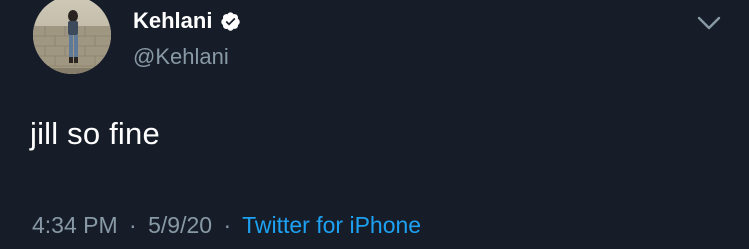  I want to click on avatar-image, so click(72, 37).